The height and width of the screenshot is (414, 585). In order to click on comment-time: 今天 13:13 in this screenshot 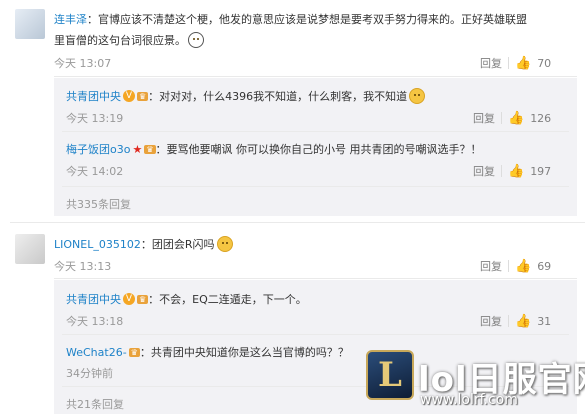, I will do `click(83, 266)`.